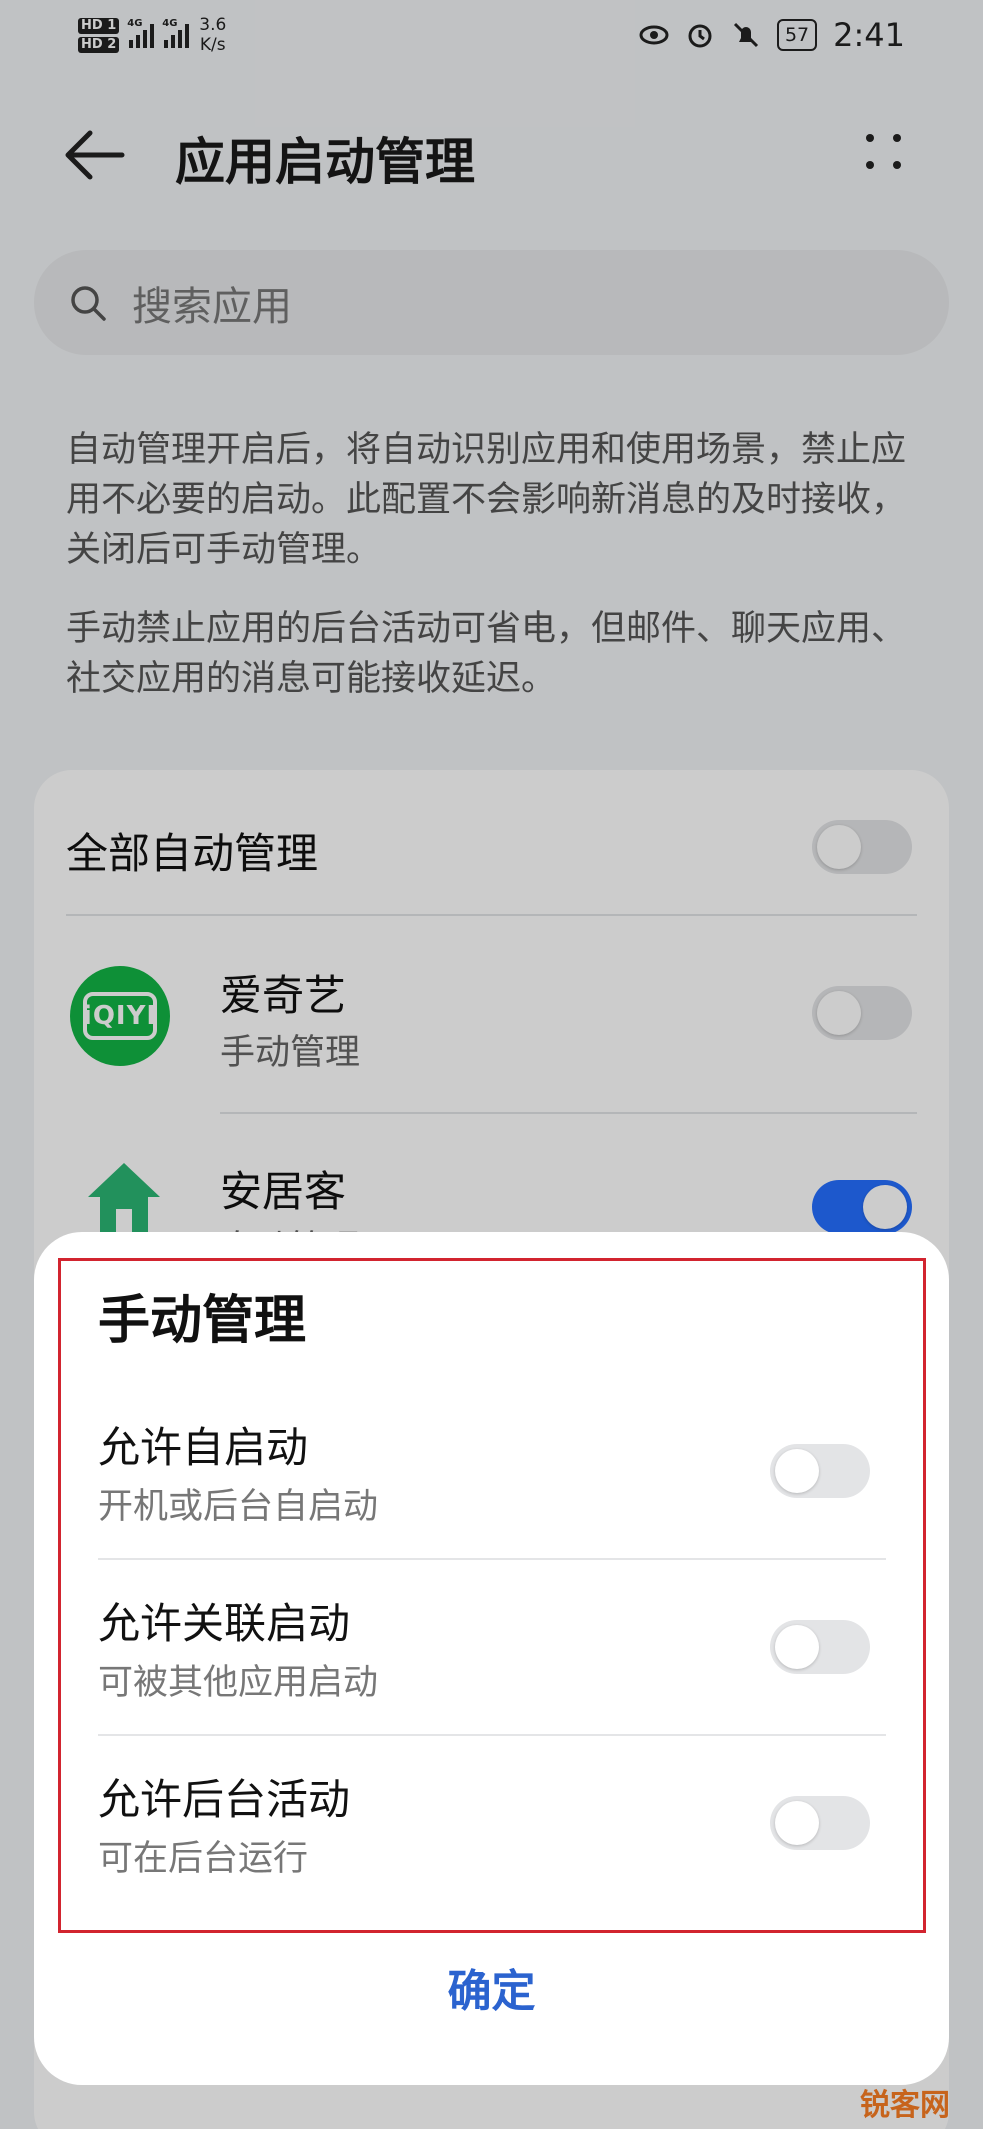 The width and height of the screenshot is (983, 2129). Describe the element at coordinates (202, 1321) in the screenshot. I see `dialog-title: 手动管理` at that location.